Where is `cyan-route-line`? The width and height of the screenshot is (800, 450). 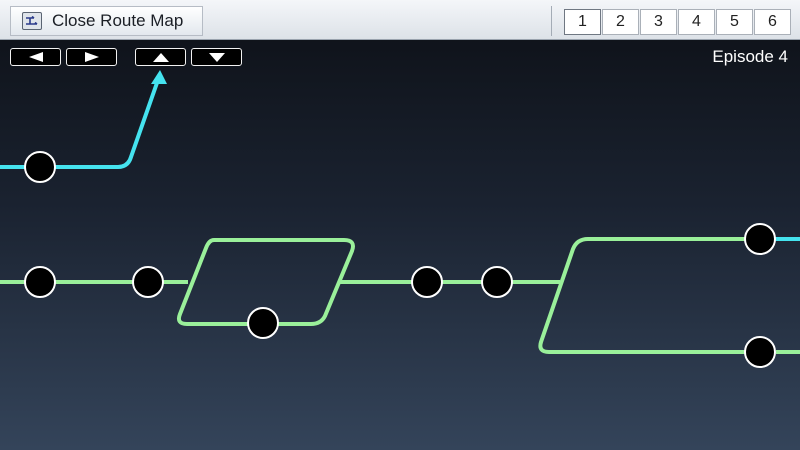
cyan-route-line is located at coordinates (80, 123).